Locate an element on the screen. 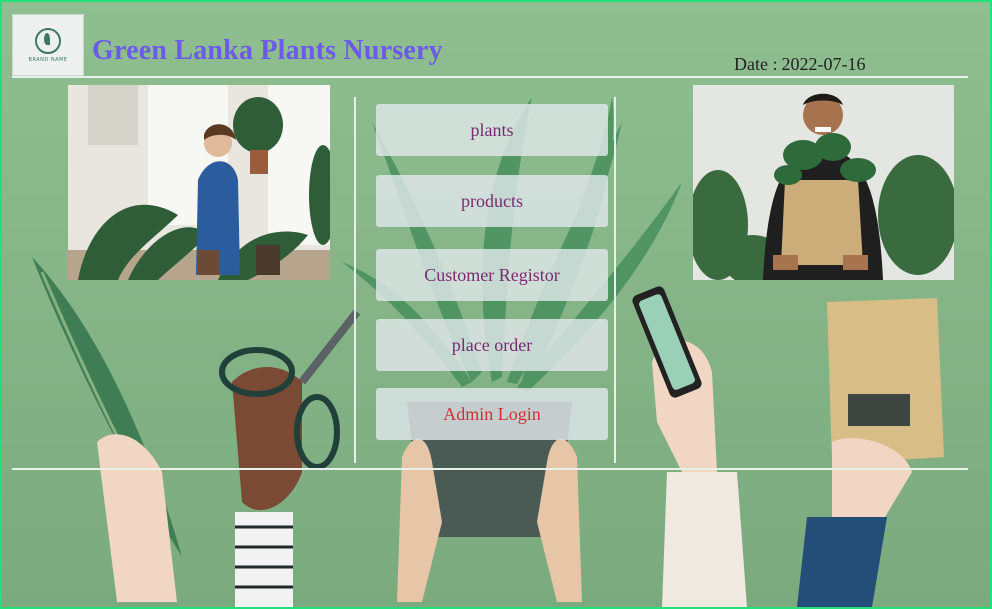 This screenshot has width=992, height=609. brand-logo: BRAND NAME is located at coordinates (48, 45).